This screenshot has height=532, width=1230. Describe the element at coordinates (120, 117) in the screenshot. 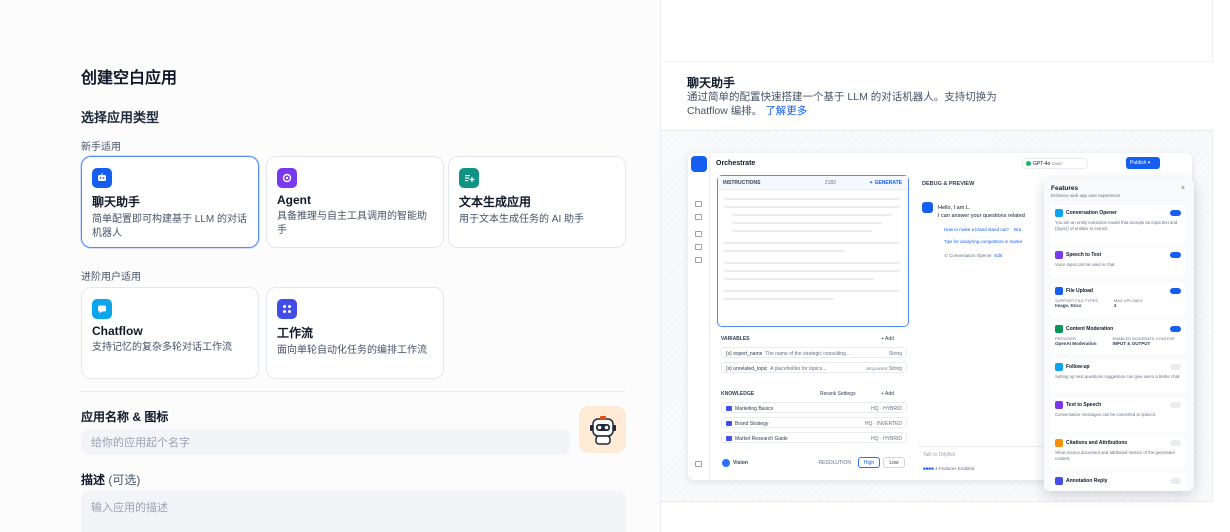

I see `app-type-section-title: 选择应用类型` at that location.